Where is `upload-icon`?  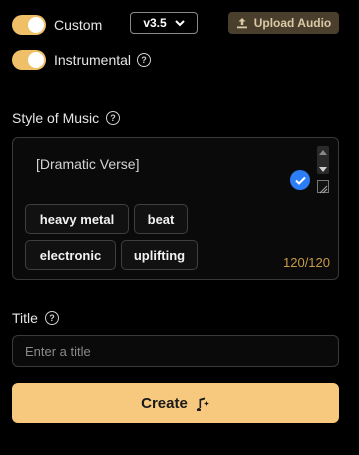
upload-icon is located at coordinates (241, 23).